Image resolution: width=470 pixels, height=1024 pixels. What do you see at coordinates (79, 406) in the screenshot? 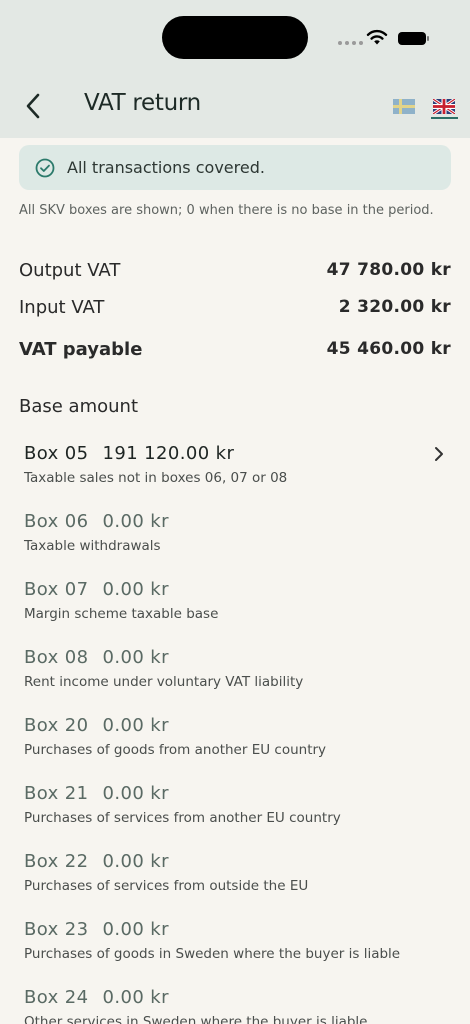
I see `section-heading: Base amount` at bounding box center [79, 406].